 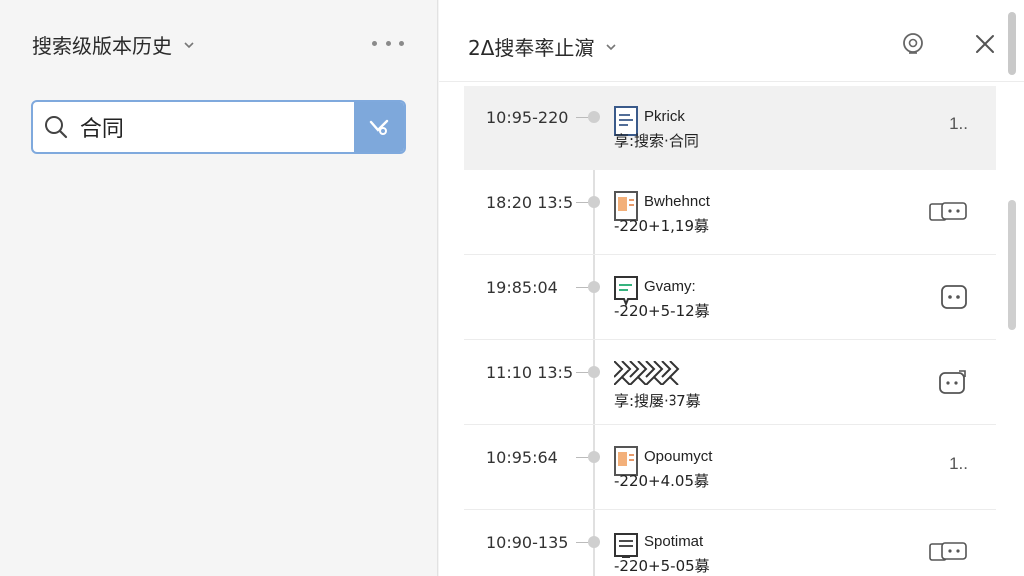 I want to click on search-submit-icon, so click(x=379, y=127).